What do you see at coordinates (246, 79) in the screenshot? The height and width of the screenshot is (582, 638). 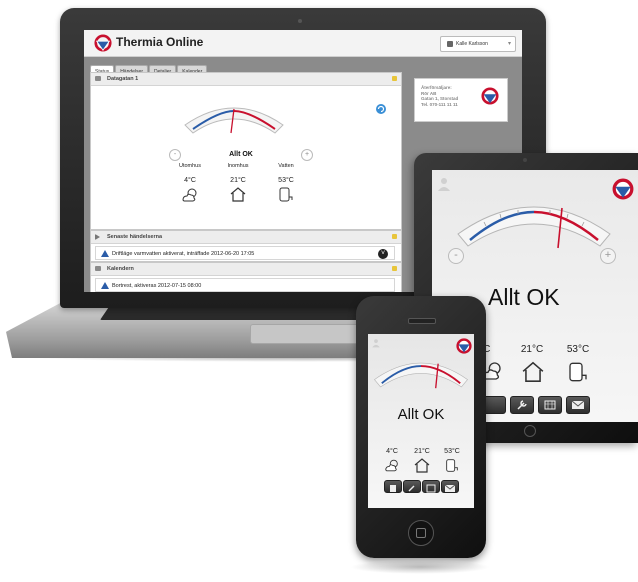 I see `device-panel-header: Datagatan 1` at bounding box center [246, 79].